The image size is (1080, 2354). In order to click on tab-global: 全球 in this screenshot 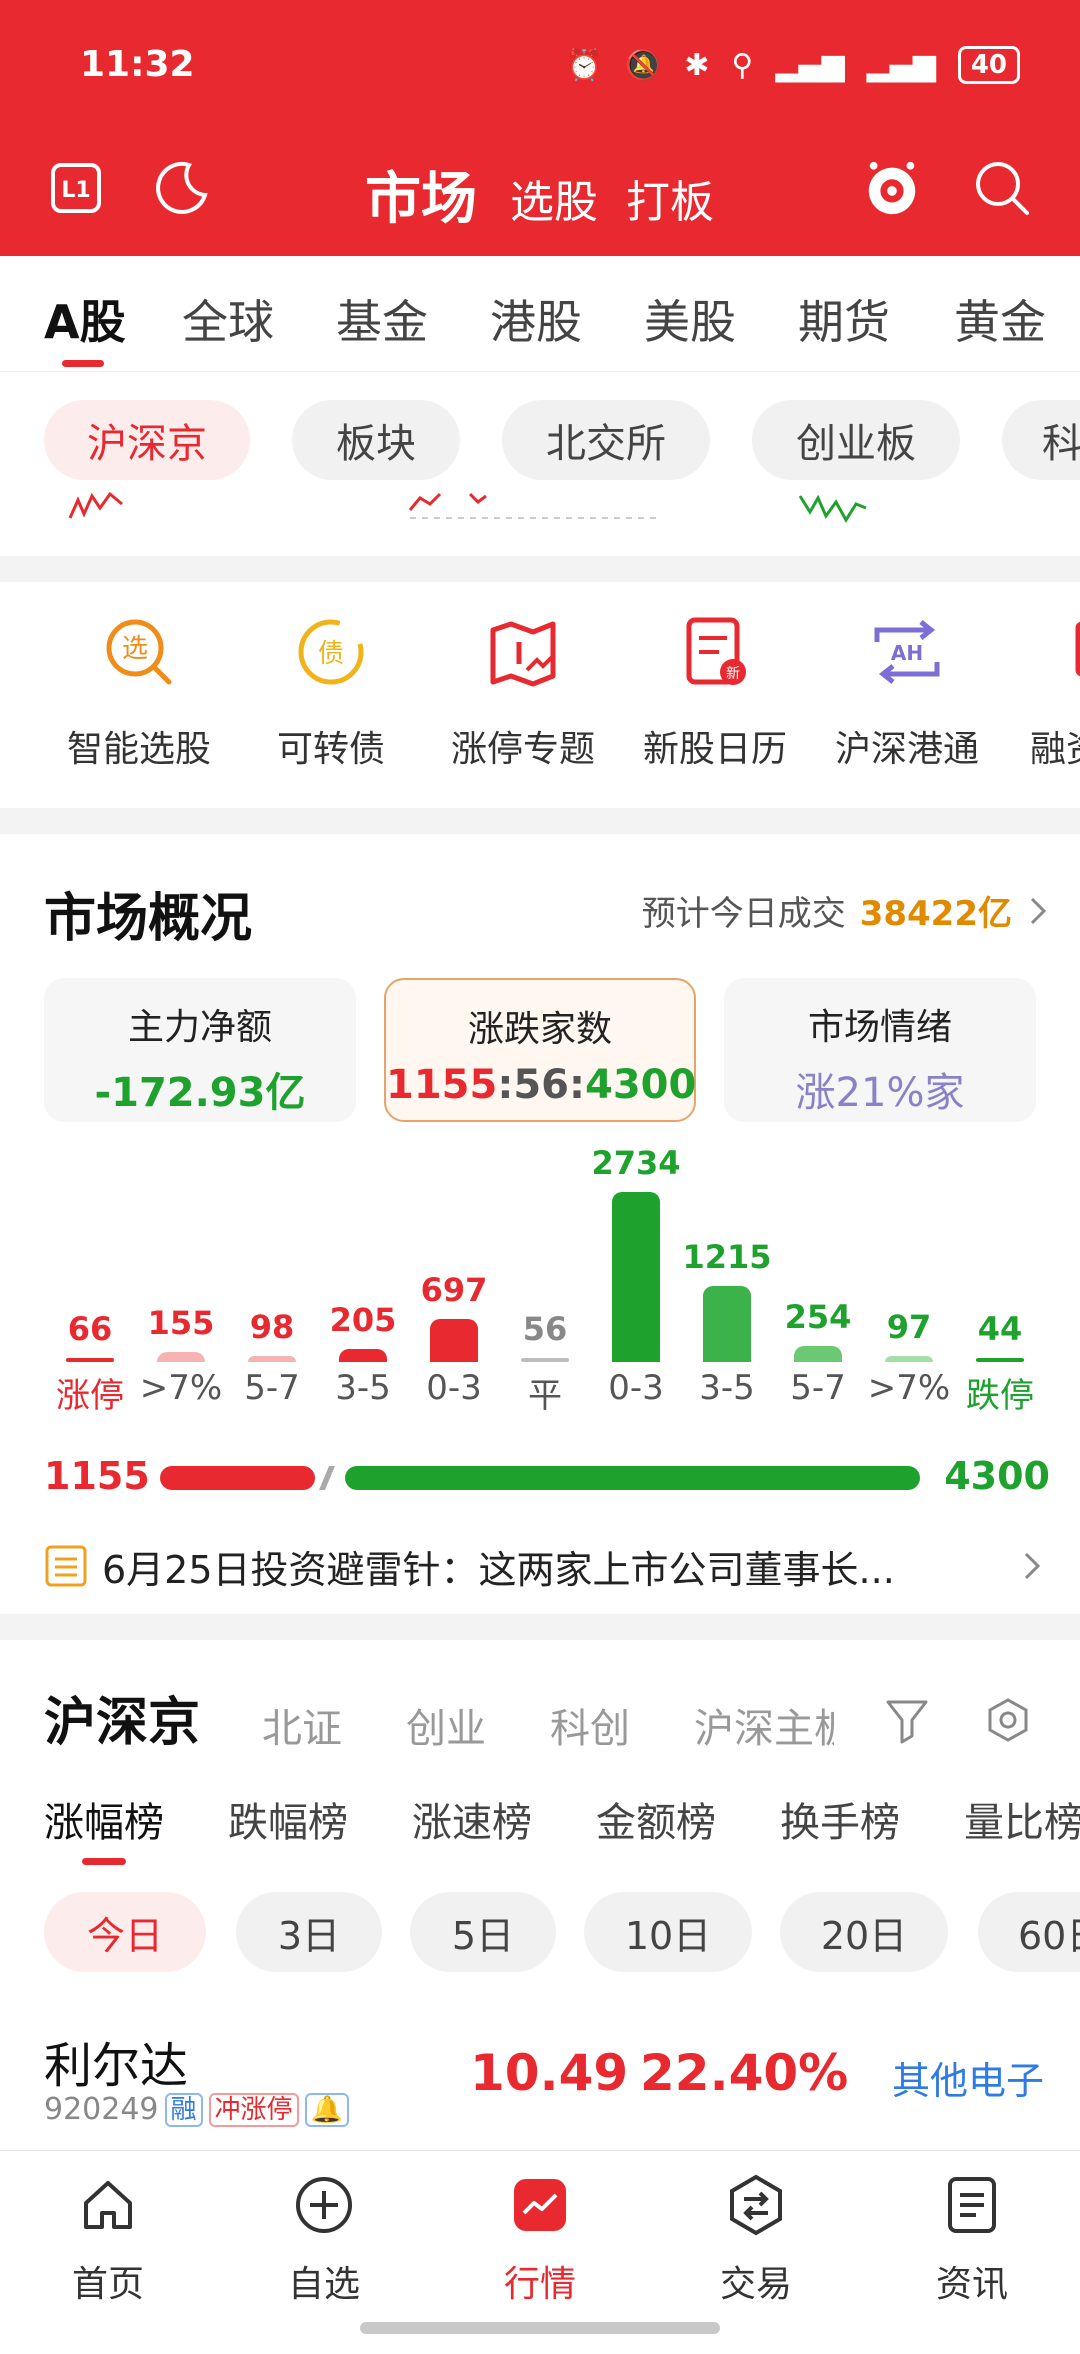, I will do `click(228, 319)`.